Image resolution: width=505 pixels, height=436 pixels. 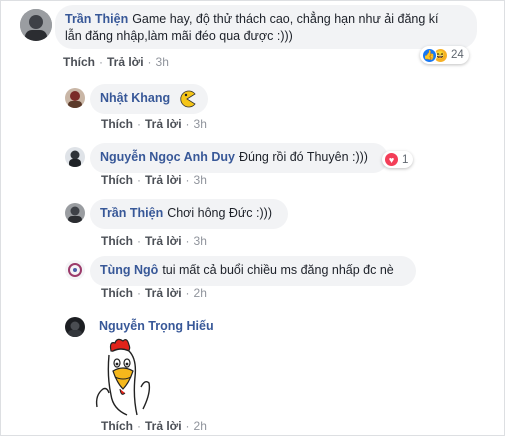 What do you see at coordinates (219, 213) in the screenshot?
I see `comment-text: Chơi hông Đức :)))` at bounding box center [219, 213].